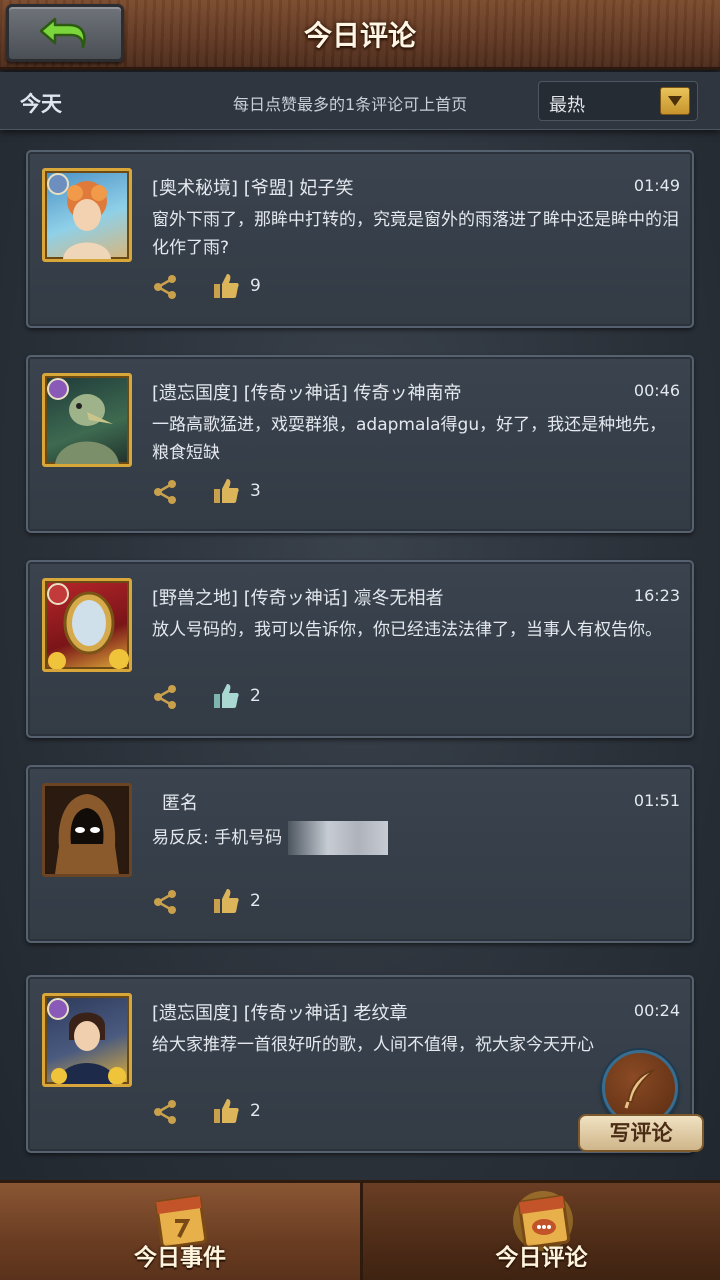 This screenshot has width=720, height=1280. Describe the element at coordinates (180, 1258) in the screenshot. I see `tab-label: 今日事件` at that location.